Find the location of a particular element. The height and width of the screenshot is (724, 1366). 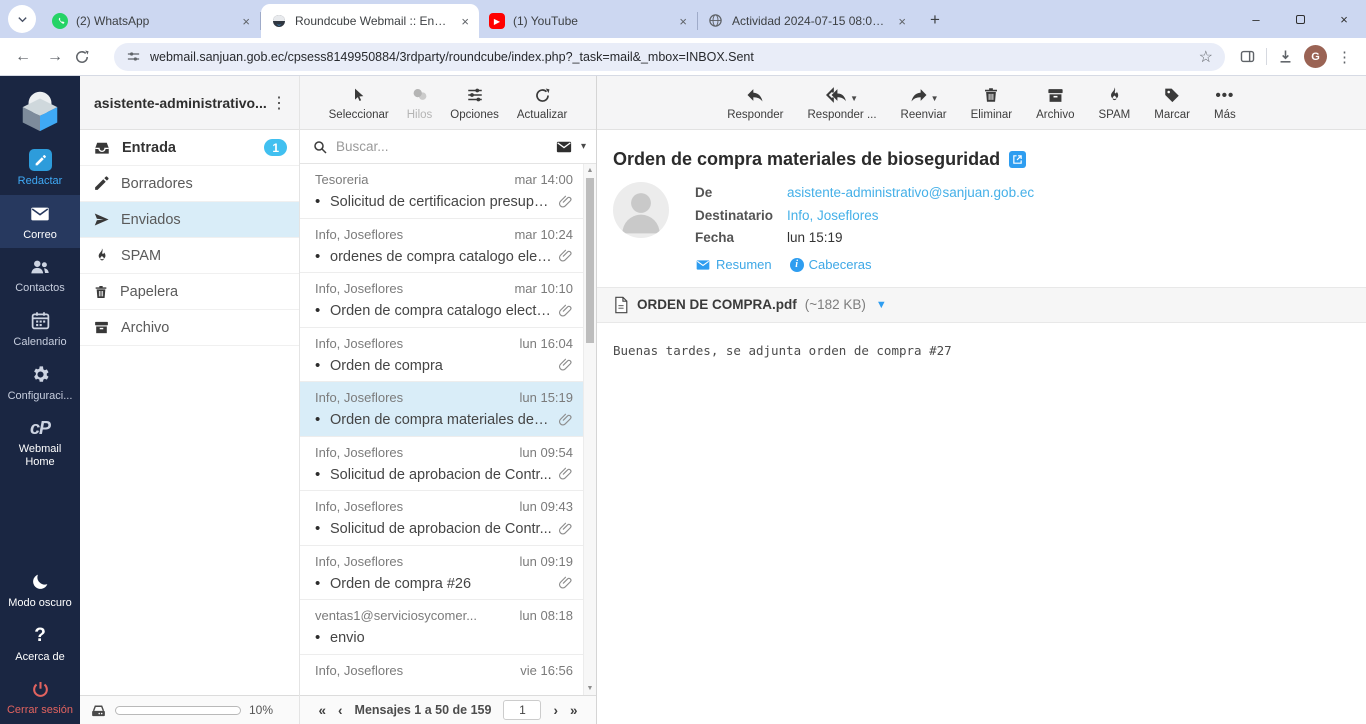

account-menu-icon: ⋮ is located at coordinates (279, 103).